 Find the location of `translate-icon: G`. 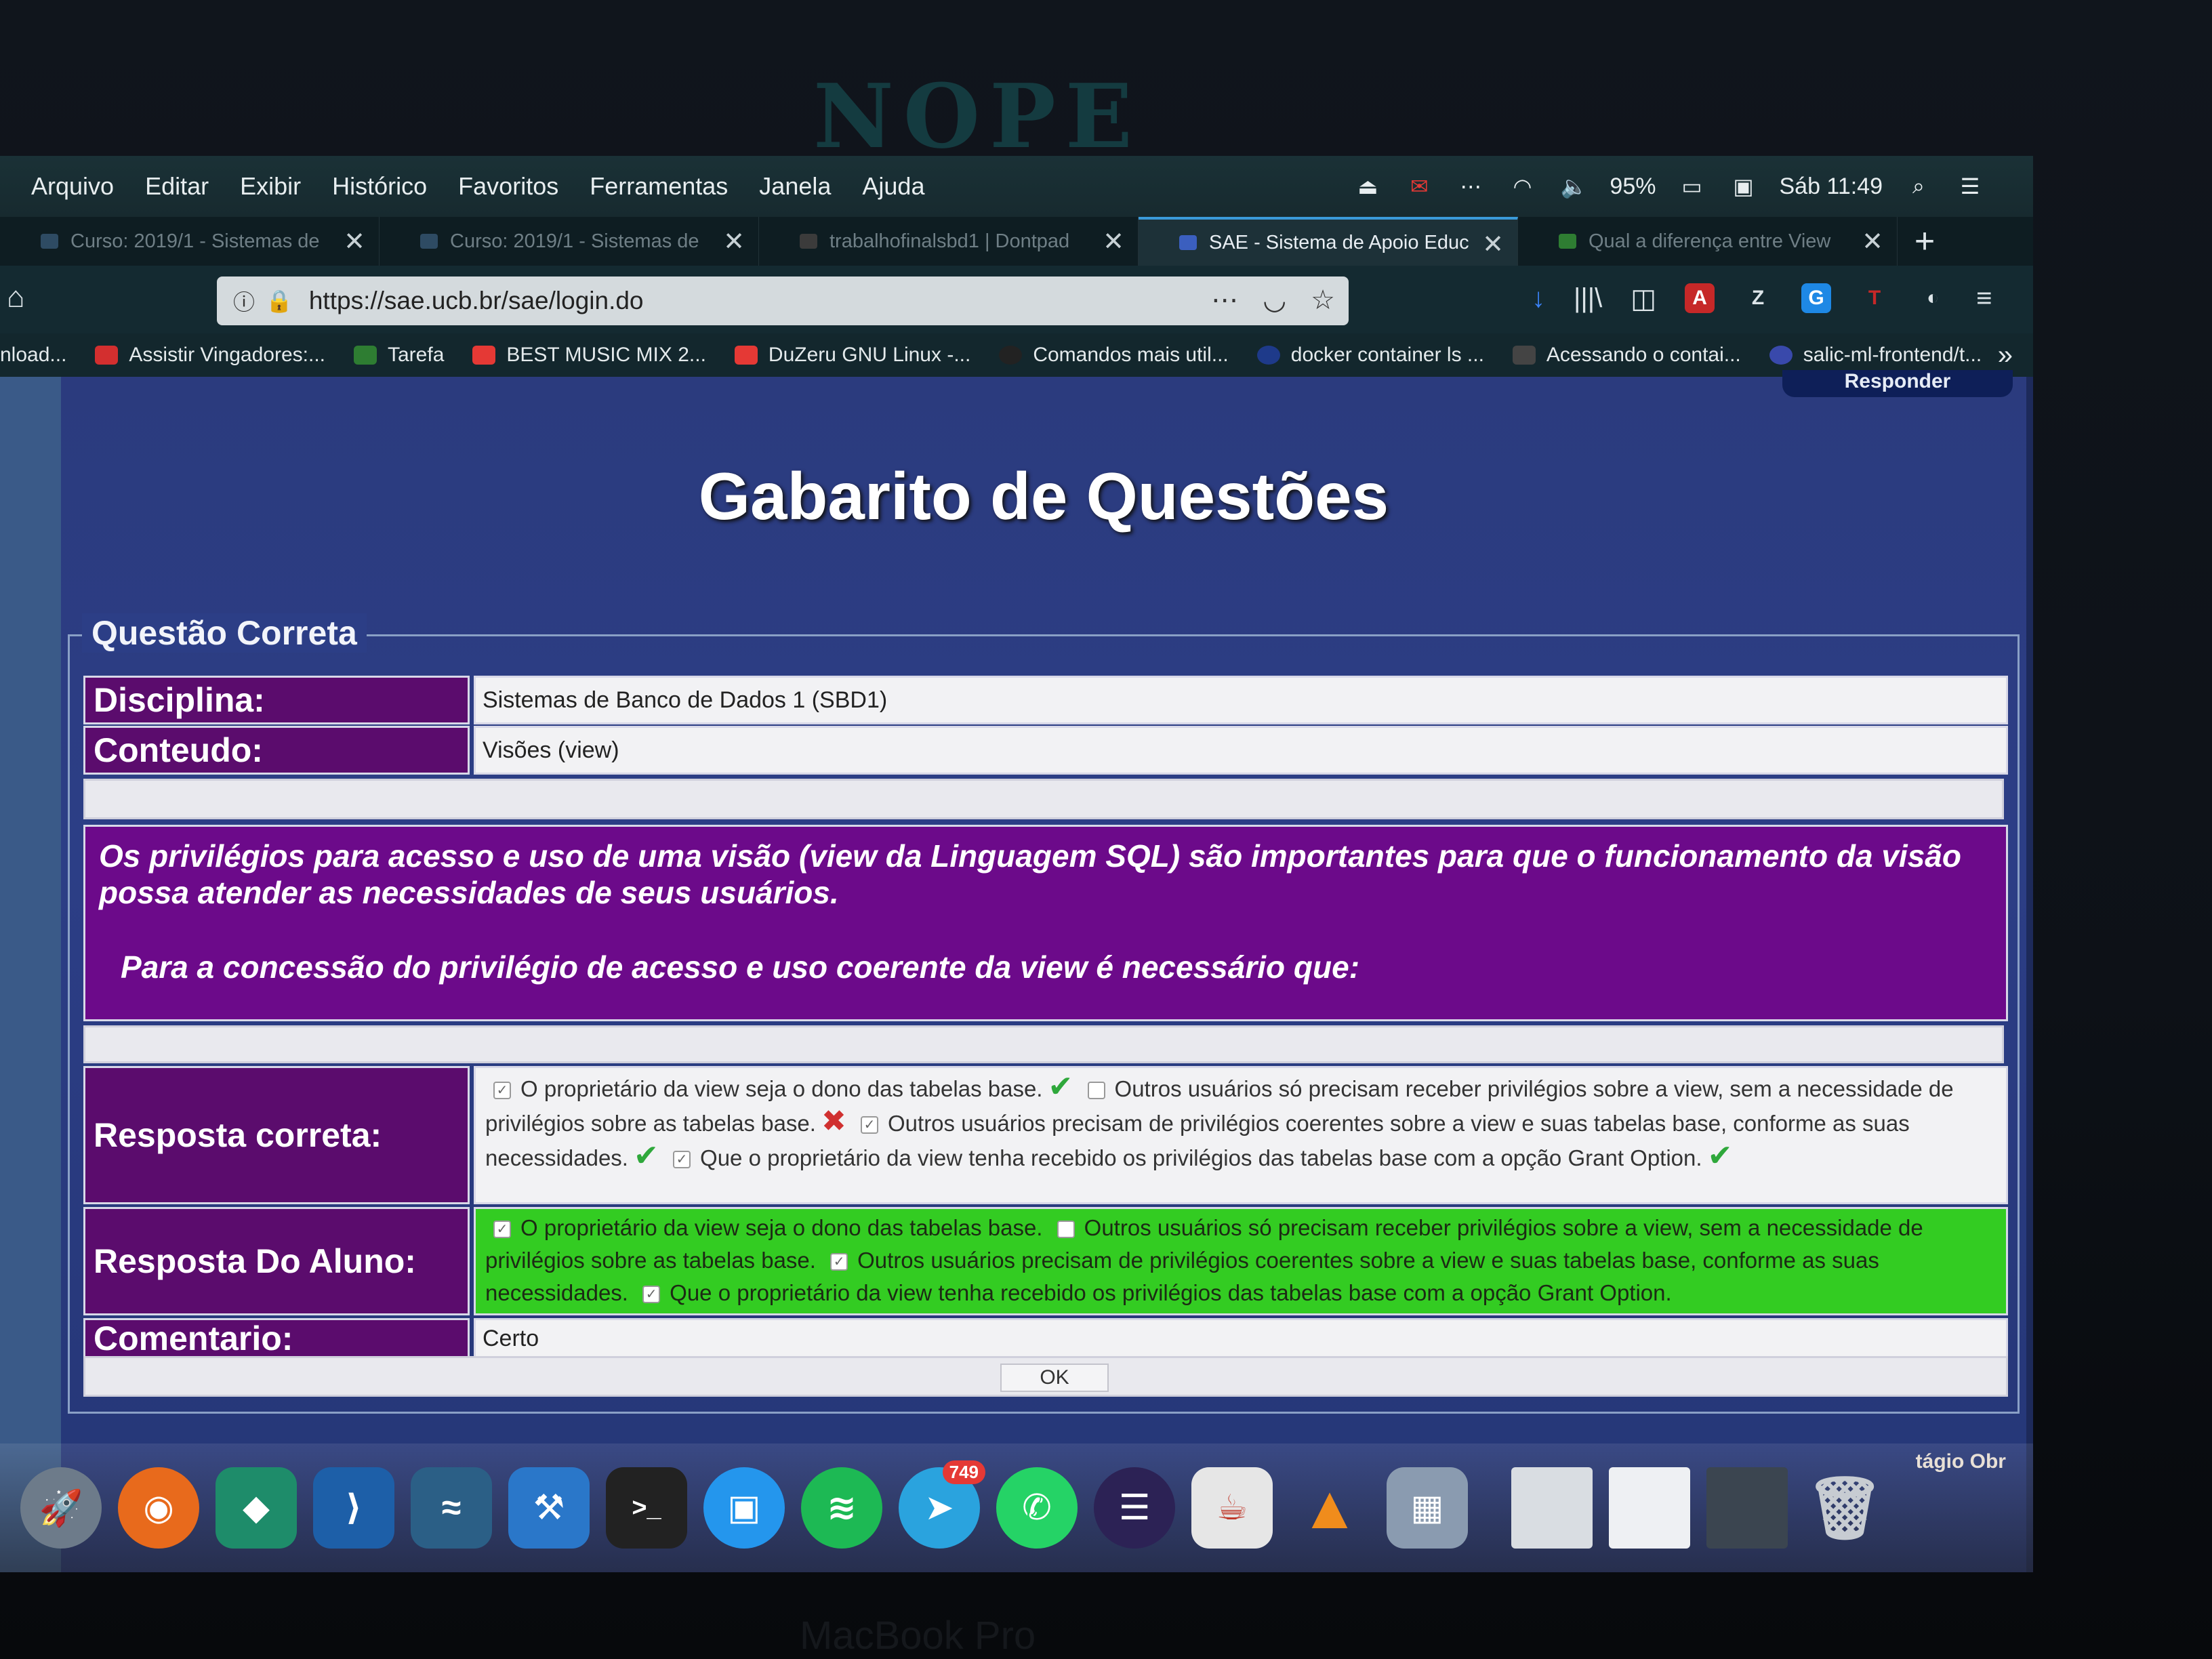

translate-icon: G is located at coordinates (1817, 298).